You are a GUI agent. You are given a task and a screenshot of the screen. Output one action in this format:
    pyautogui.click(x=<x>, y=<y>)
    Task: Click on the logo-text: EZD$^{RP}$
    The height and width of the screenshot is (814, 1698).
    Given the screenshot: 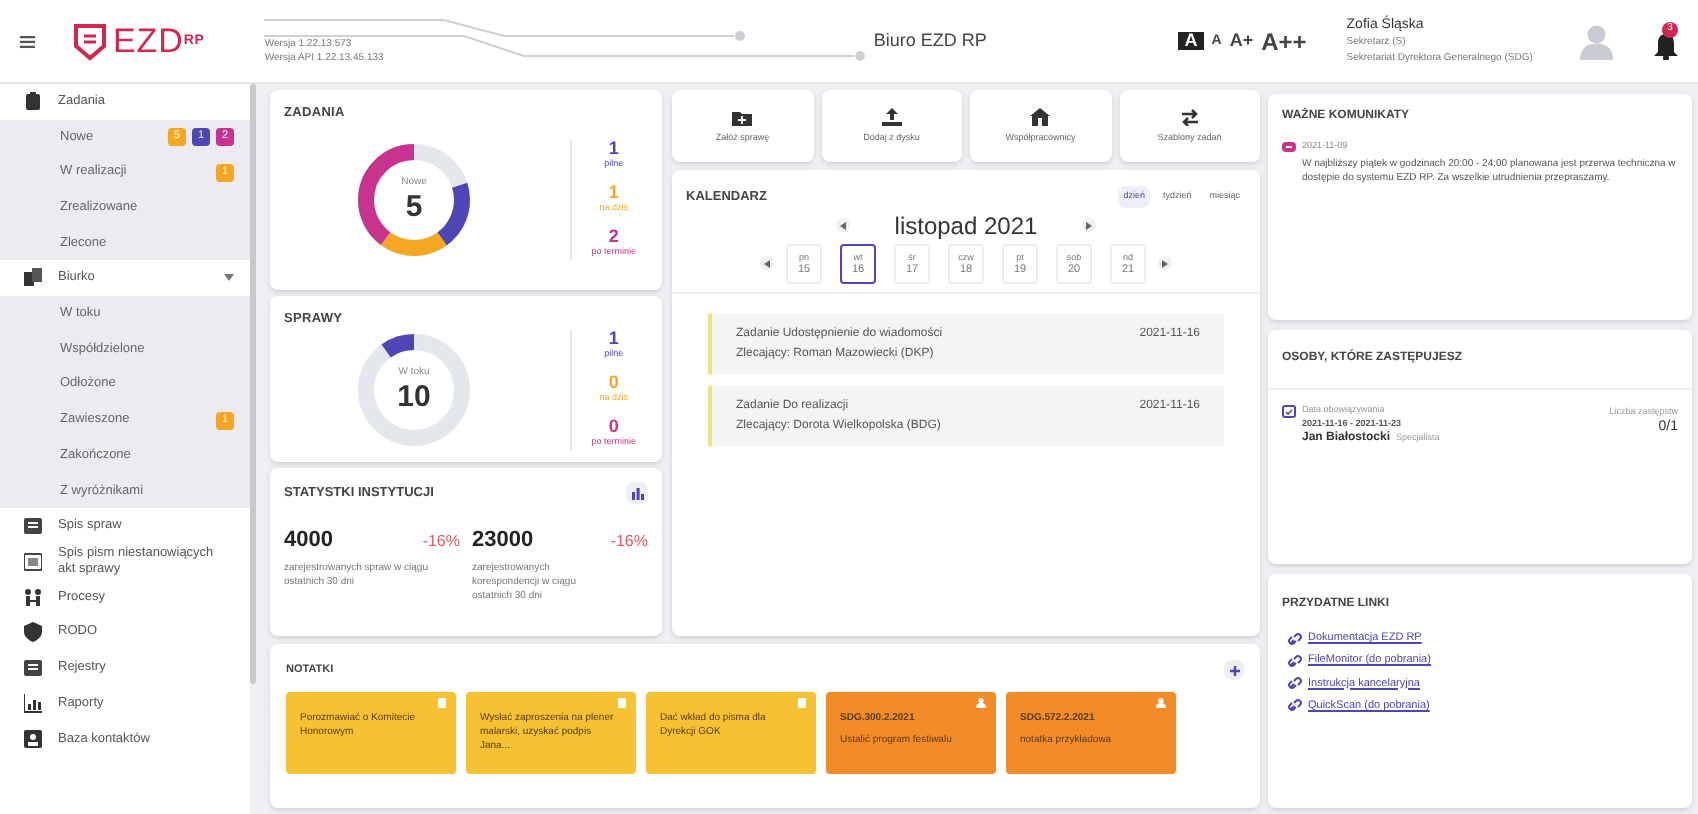 What is the action you would take?
    pyautogui.click(x=159, y=41)
    